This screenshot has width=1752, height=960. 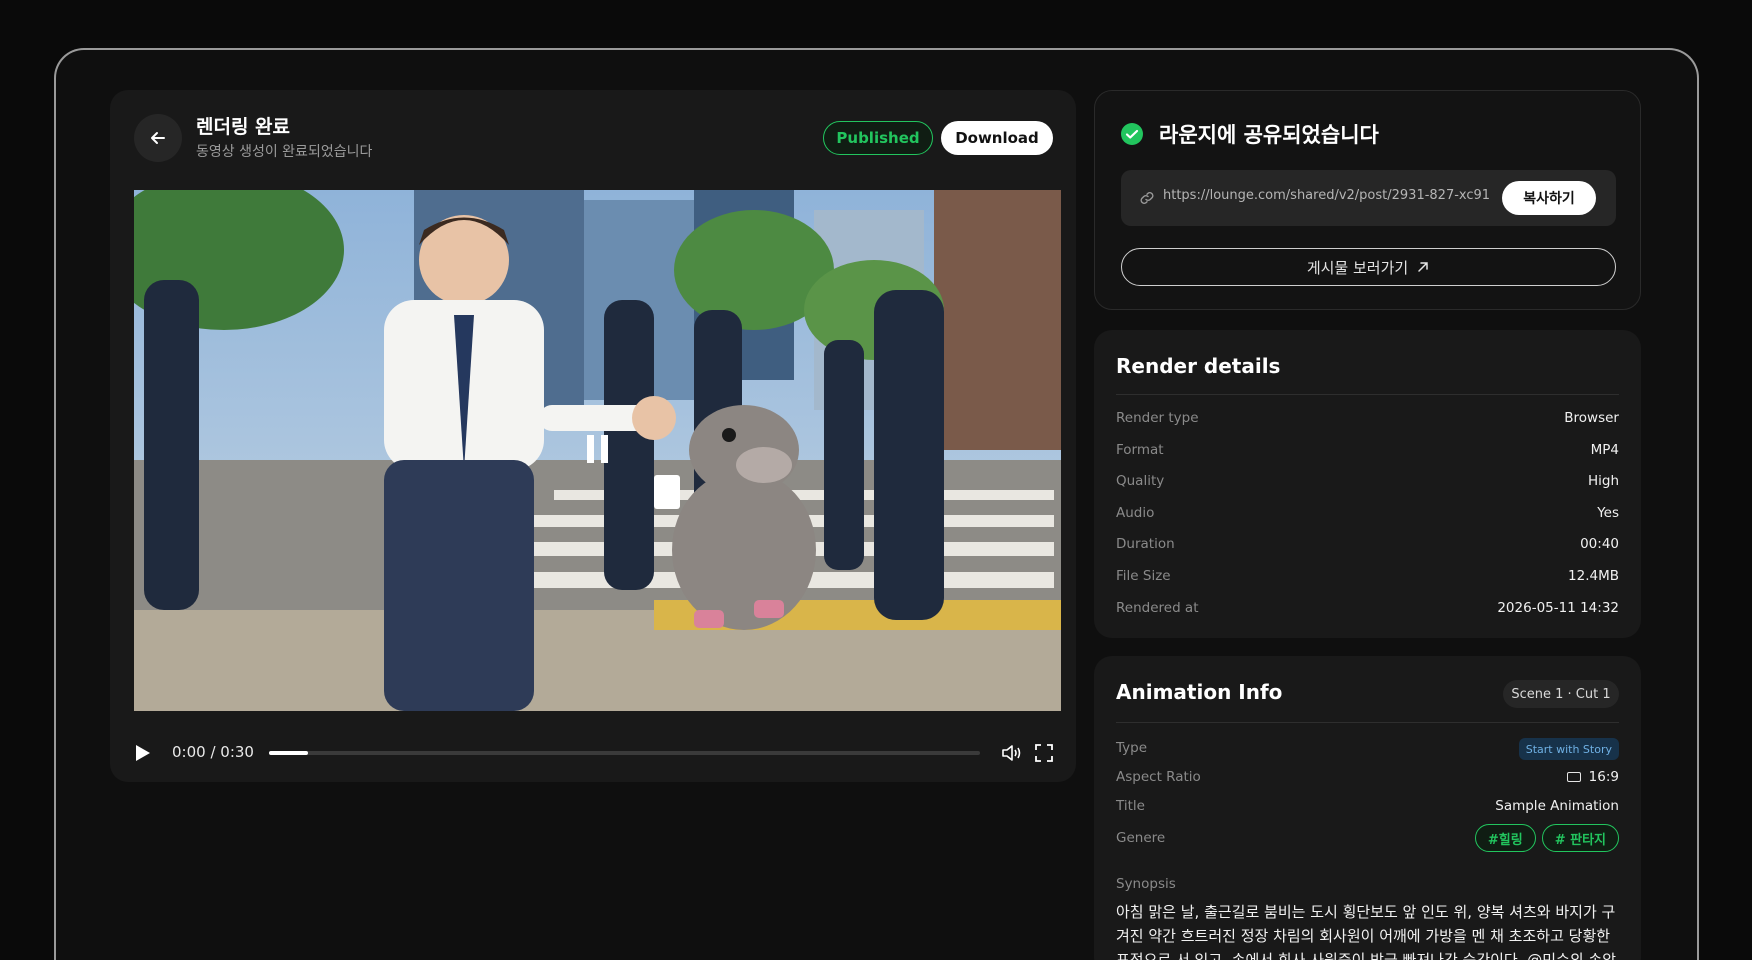 What do you see at coordinates (1132, 748) in the screenshot?
I see `type-label: Type` at bounding box center [1132, 748].